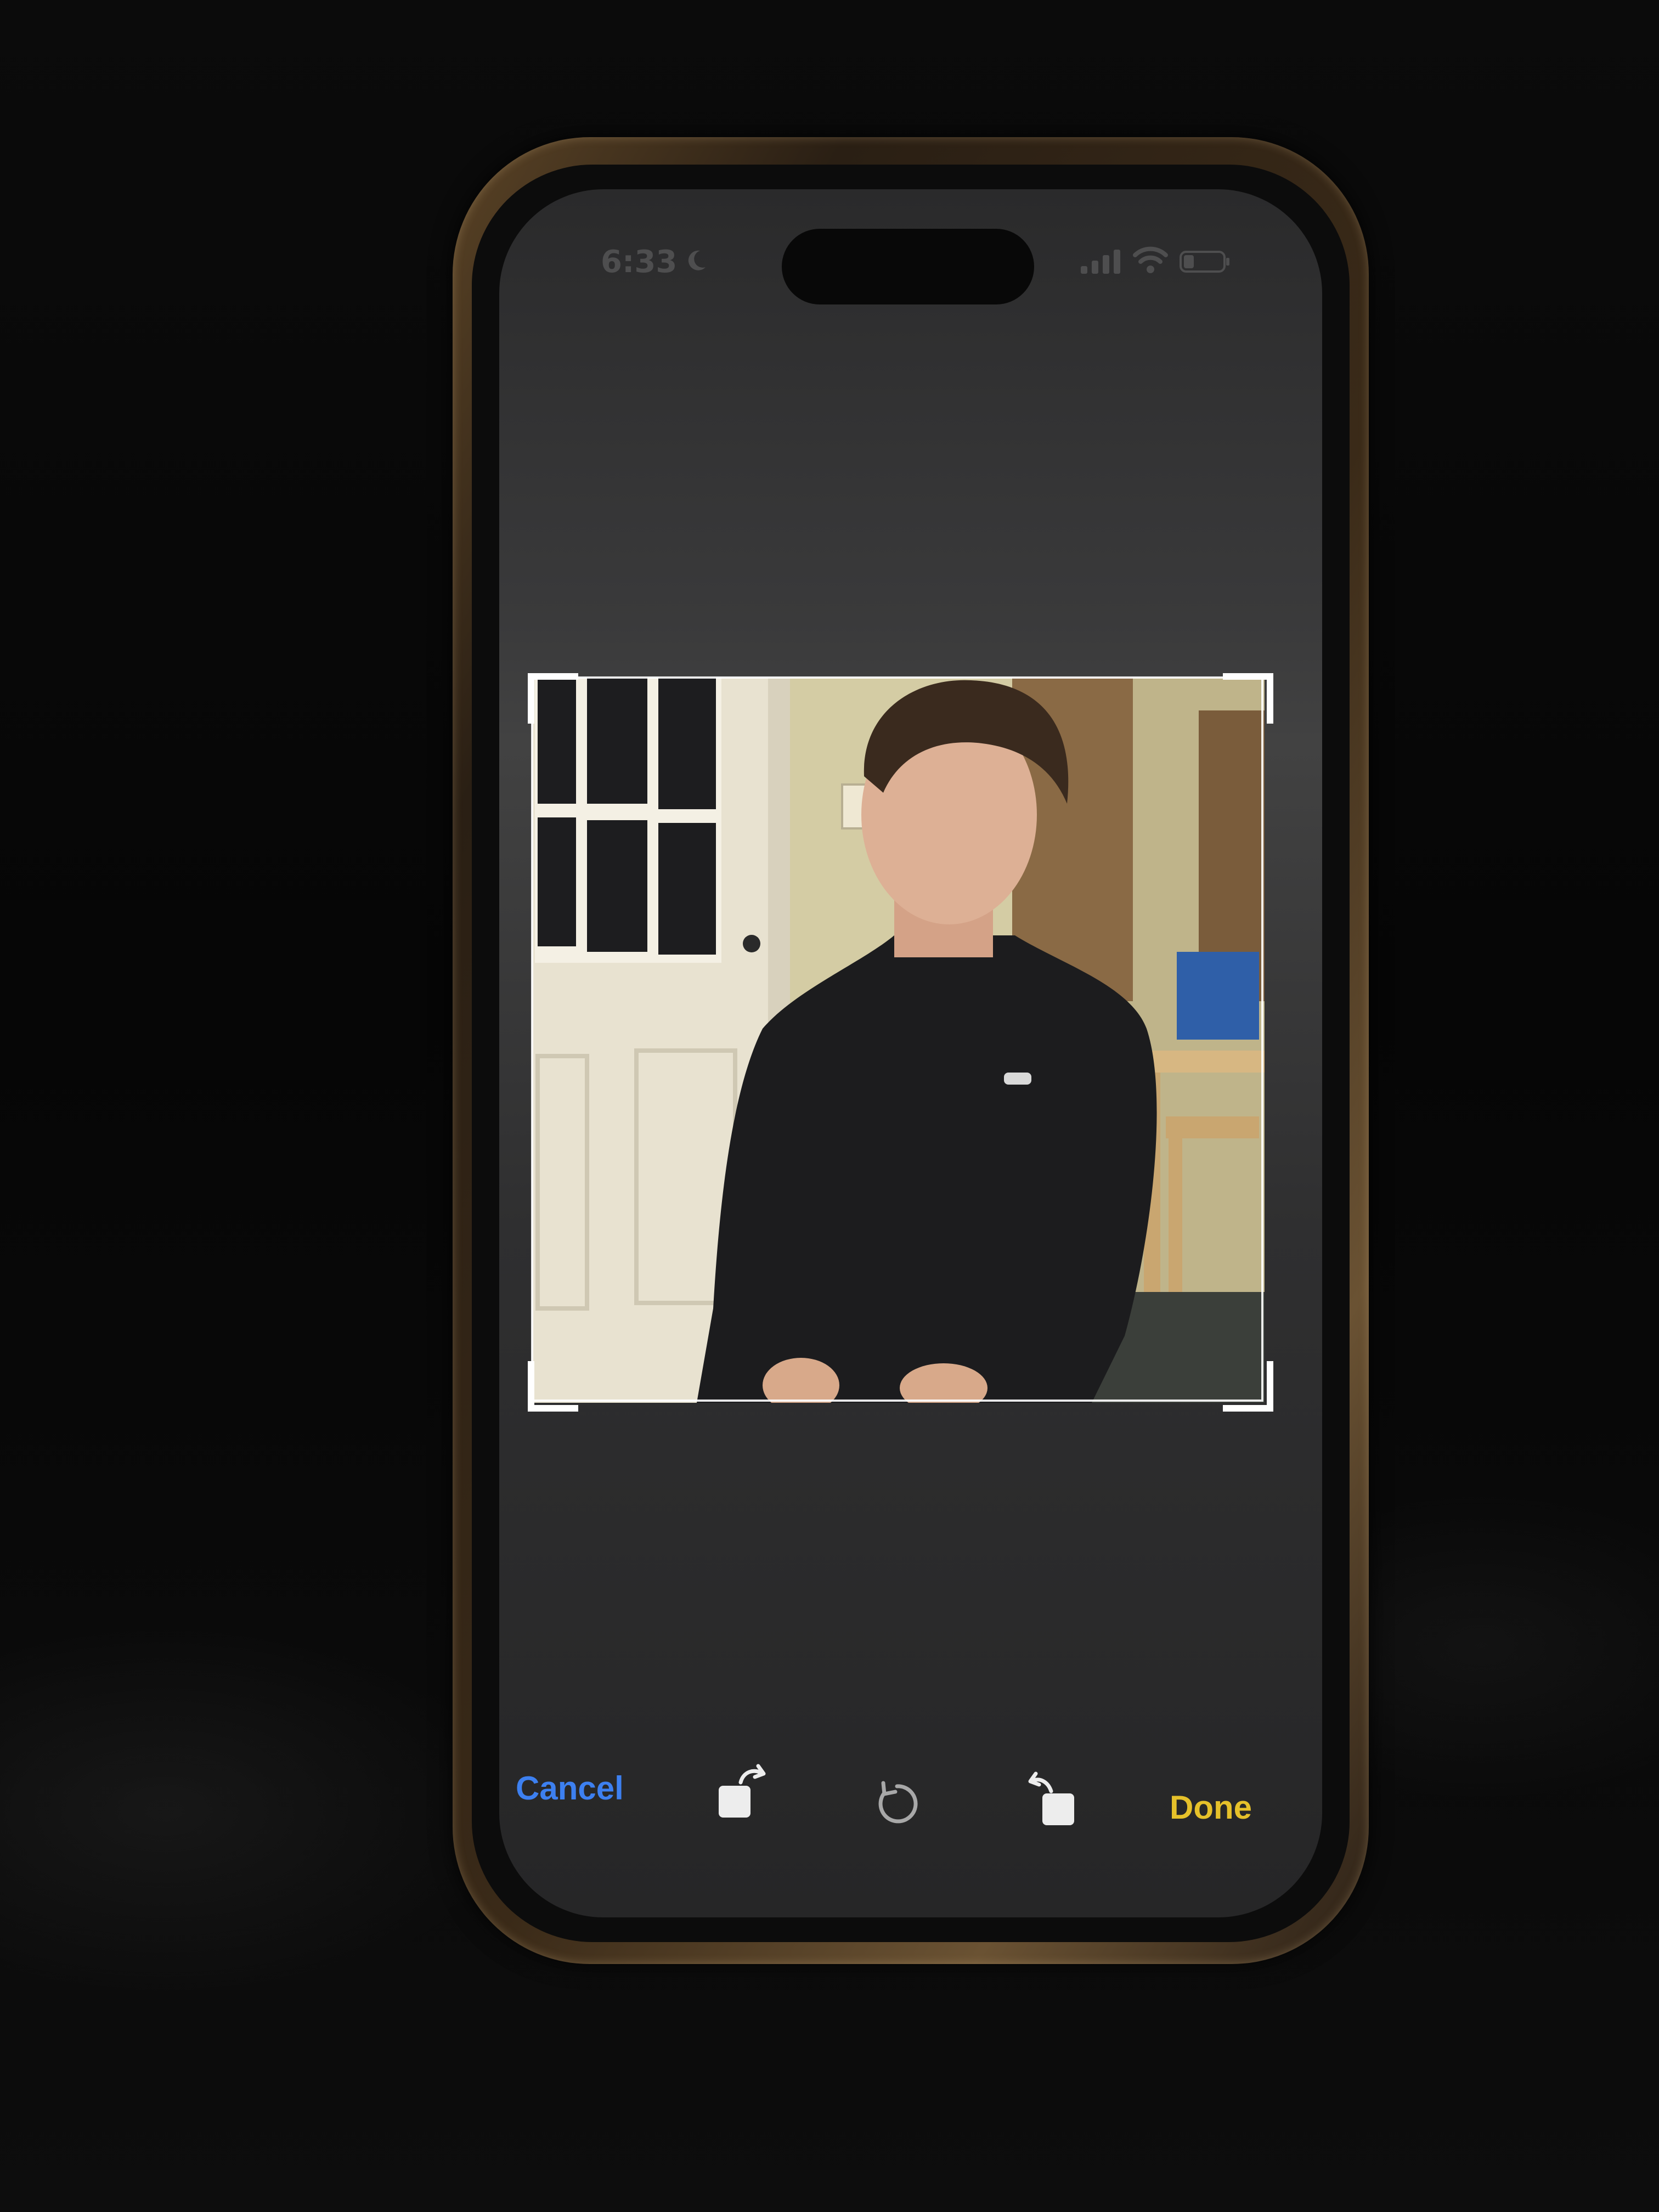 The height and width of the screenshot is (2212, 1659). Describe the element at coordinates (553, 1386) in the screenshot. I see `crop-handle-bottom-left` at that location.